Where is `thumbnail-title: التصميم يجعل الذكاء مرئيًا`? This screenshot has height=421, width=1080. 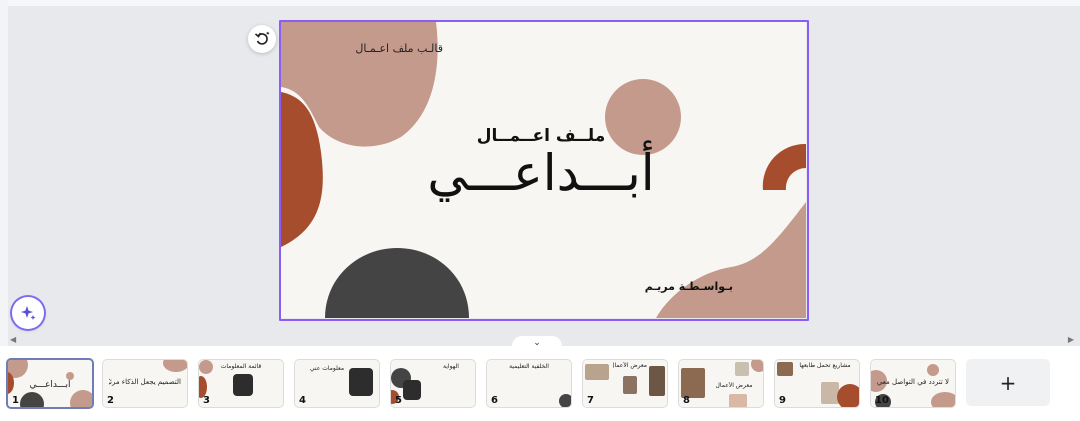 thumbnail-title: التصميم يجعل الذكاء مرئيًا is located at coordinates (145, 382).